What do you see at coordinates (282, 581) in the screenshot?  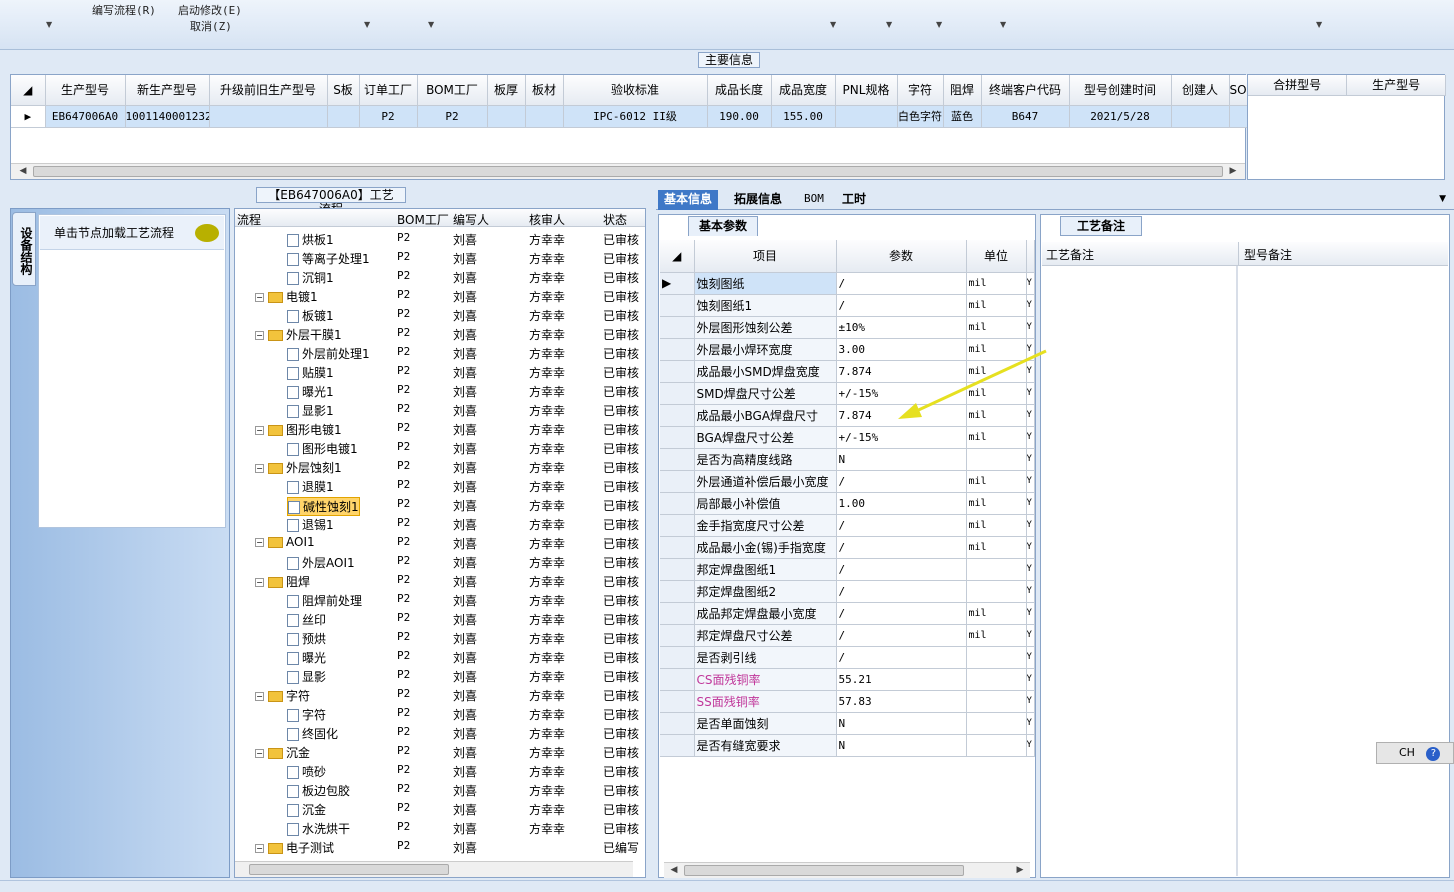 I see `tree-node: − 阻焊` at bounding box center [282, 581].